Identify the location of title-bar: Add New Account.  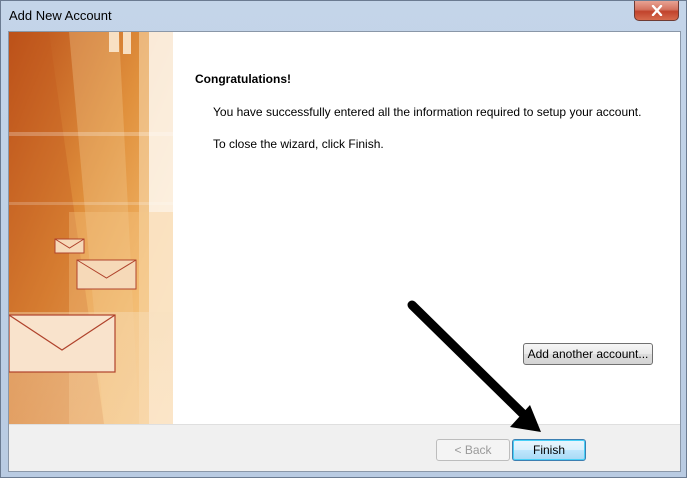
(343, 16).